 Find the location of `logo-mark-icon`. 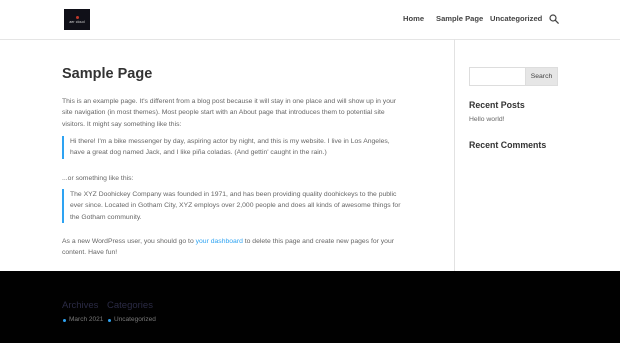

logo-mark-icon is located at coordinates (77, 17).